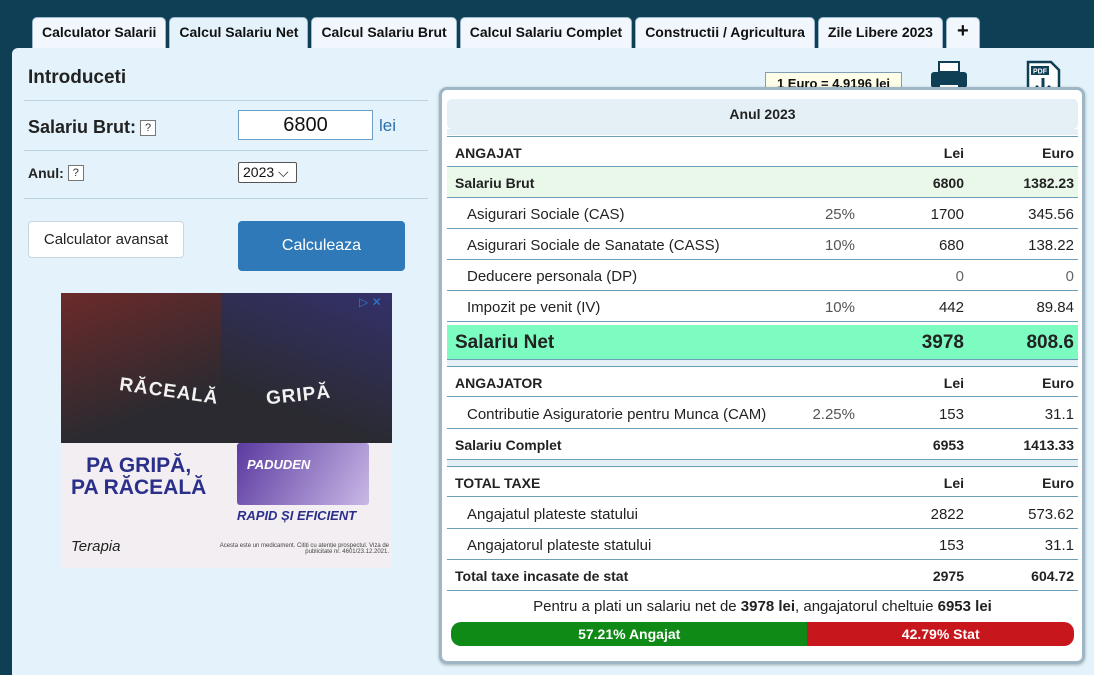 This screenshot has height=675, width=1094. I want to click on results-year-header: Anul 2023, so click(762, 114).